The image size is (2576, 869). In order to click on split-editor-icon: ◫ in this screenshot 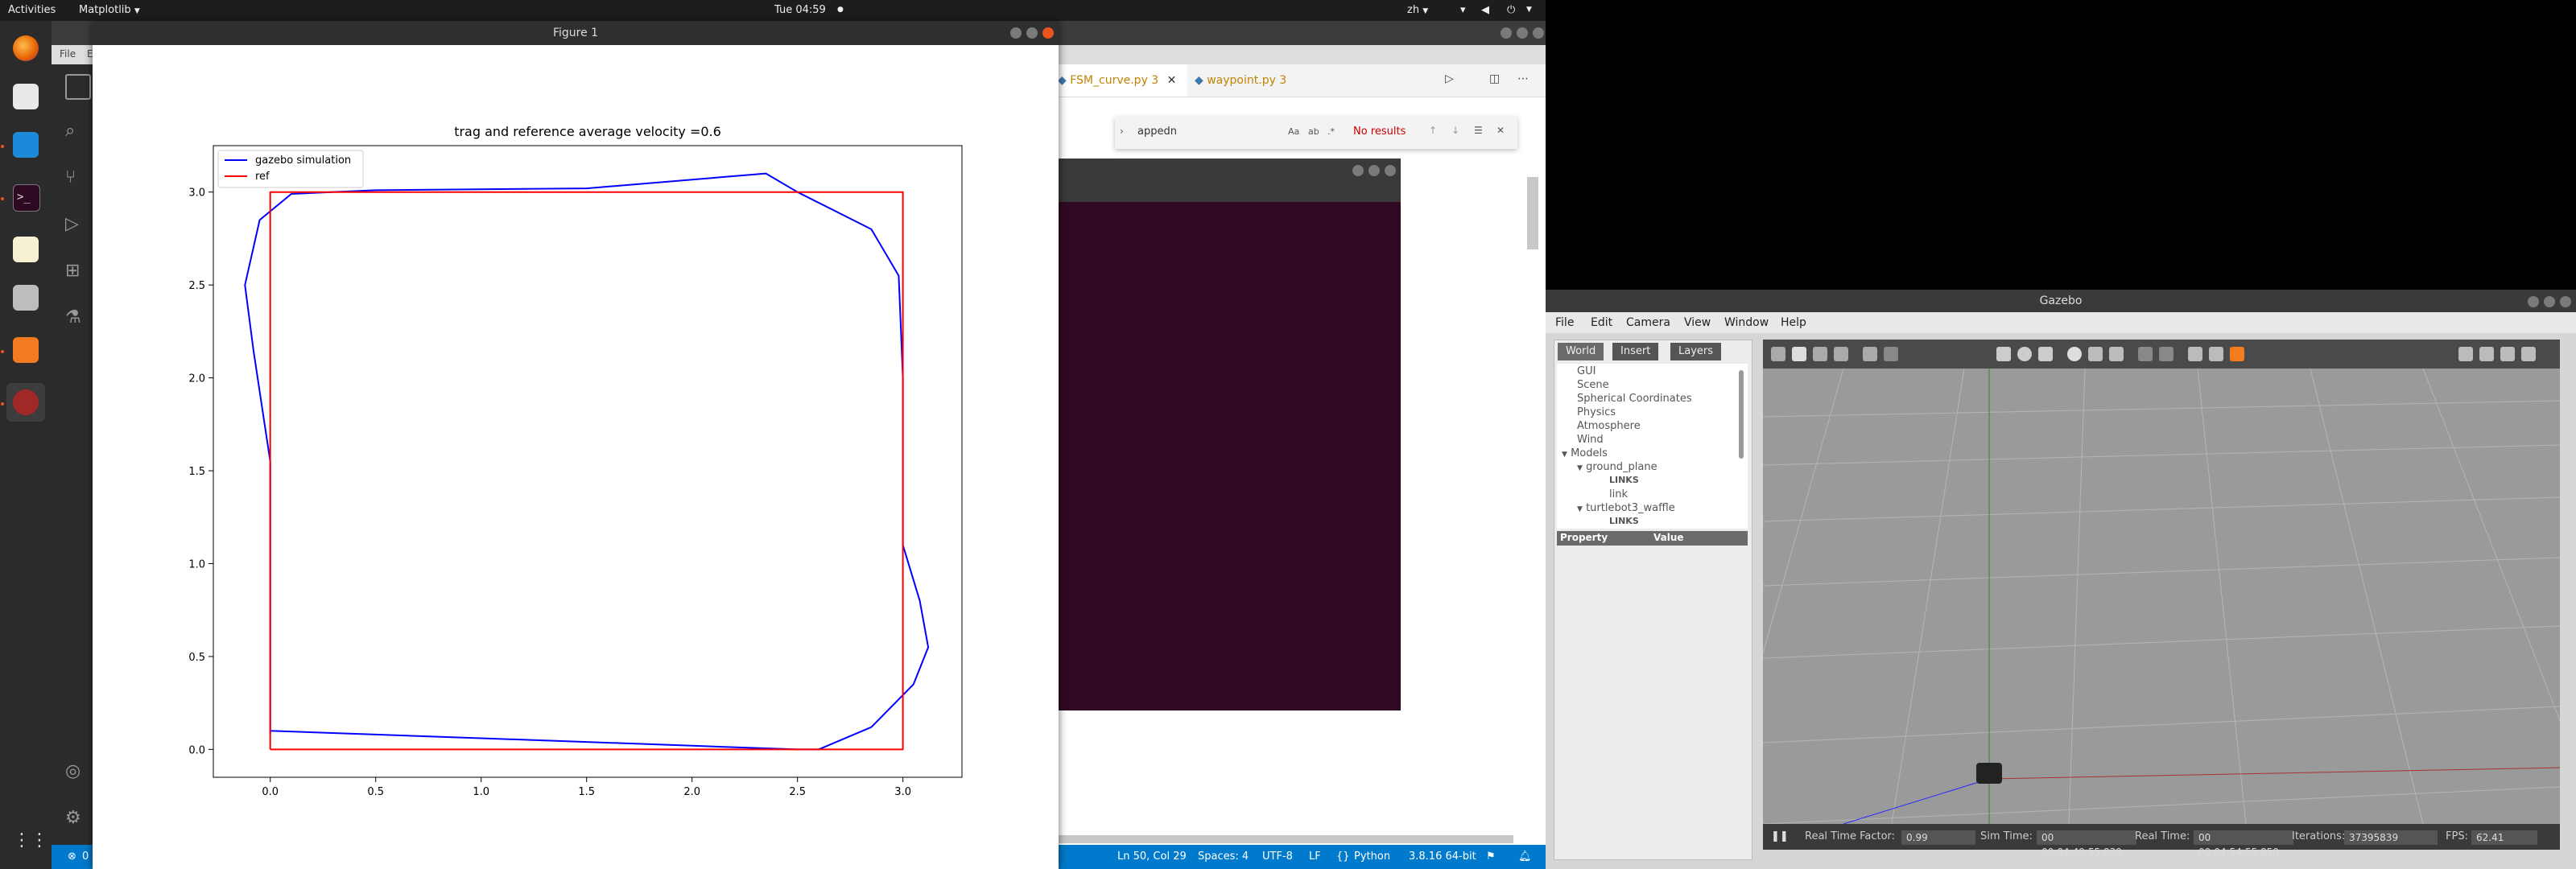, I will do `click(1494, 78)`.